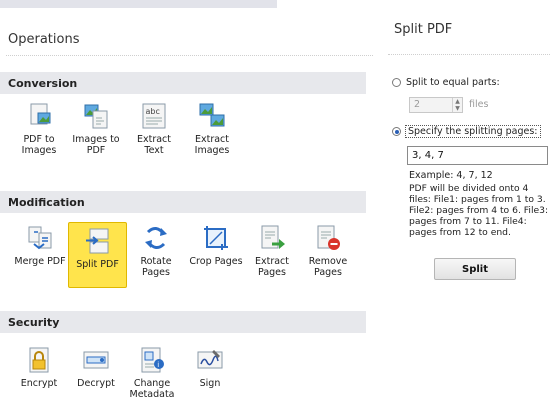 The height and width of the screenshot is (402, 550). I want to click on svg-text: i, so click(158, 365).